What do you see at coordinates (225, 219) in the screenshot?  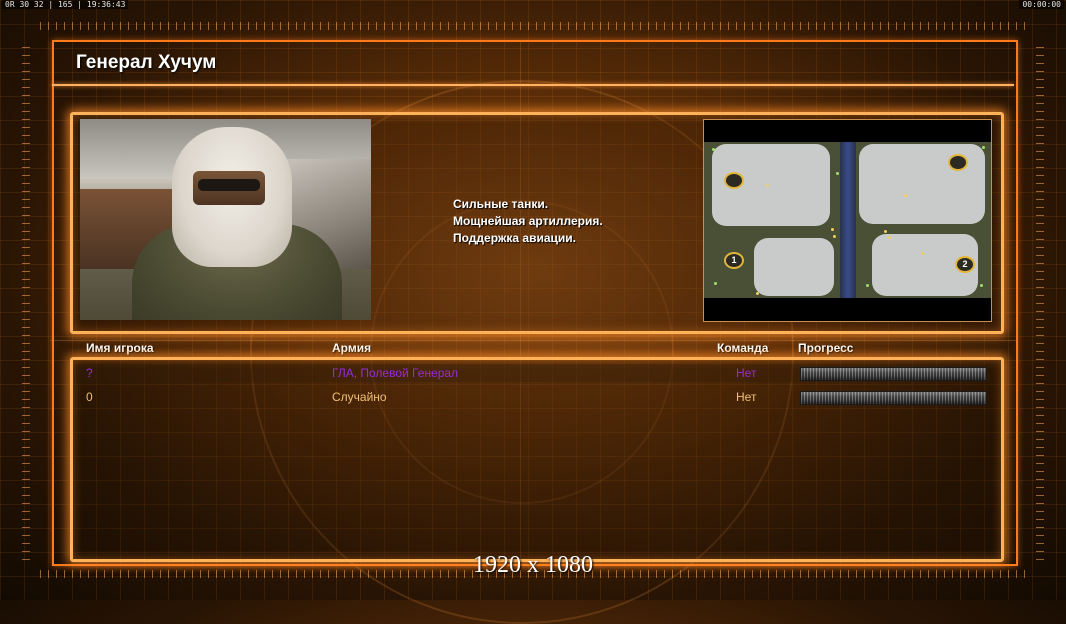 I see `general-portrait` at bounding box center [225, 219].